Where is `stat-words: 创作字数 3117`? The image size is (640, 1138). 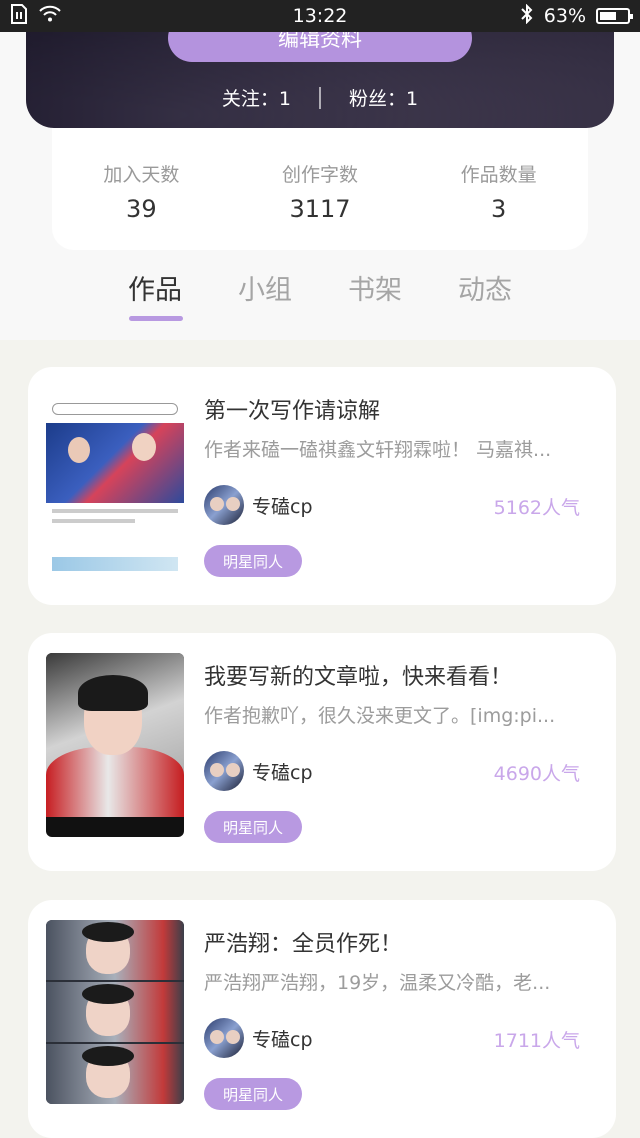 stat-words: 创作字数 3117 is located at coordinates (320, 191).